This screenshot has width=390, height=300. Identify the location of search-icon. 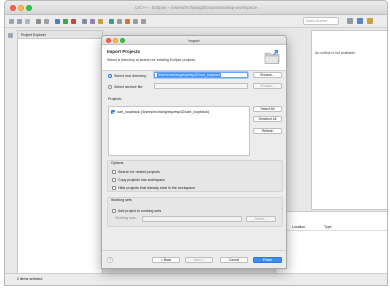
(111, 21).